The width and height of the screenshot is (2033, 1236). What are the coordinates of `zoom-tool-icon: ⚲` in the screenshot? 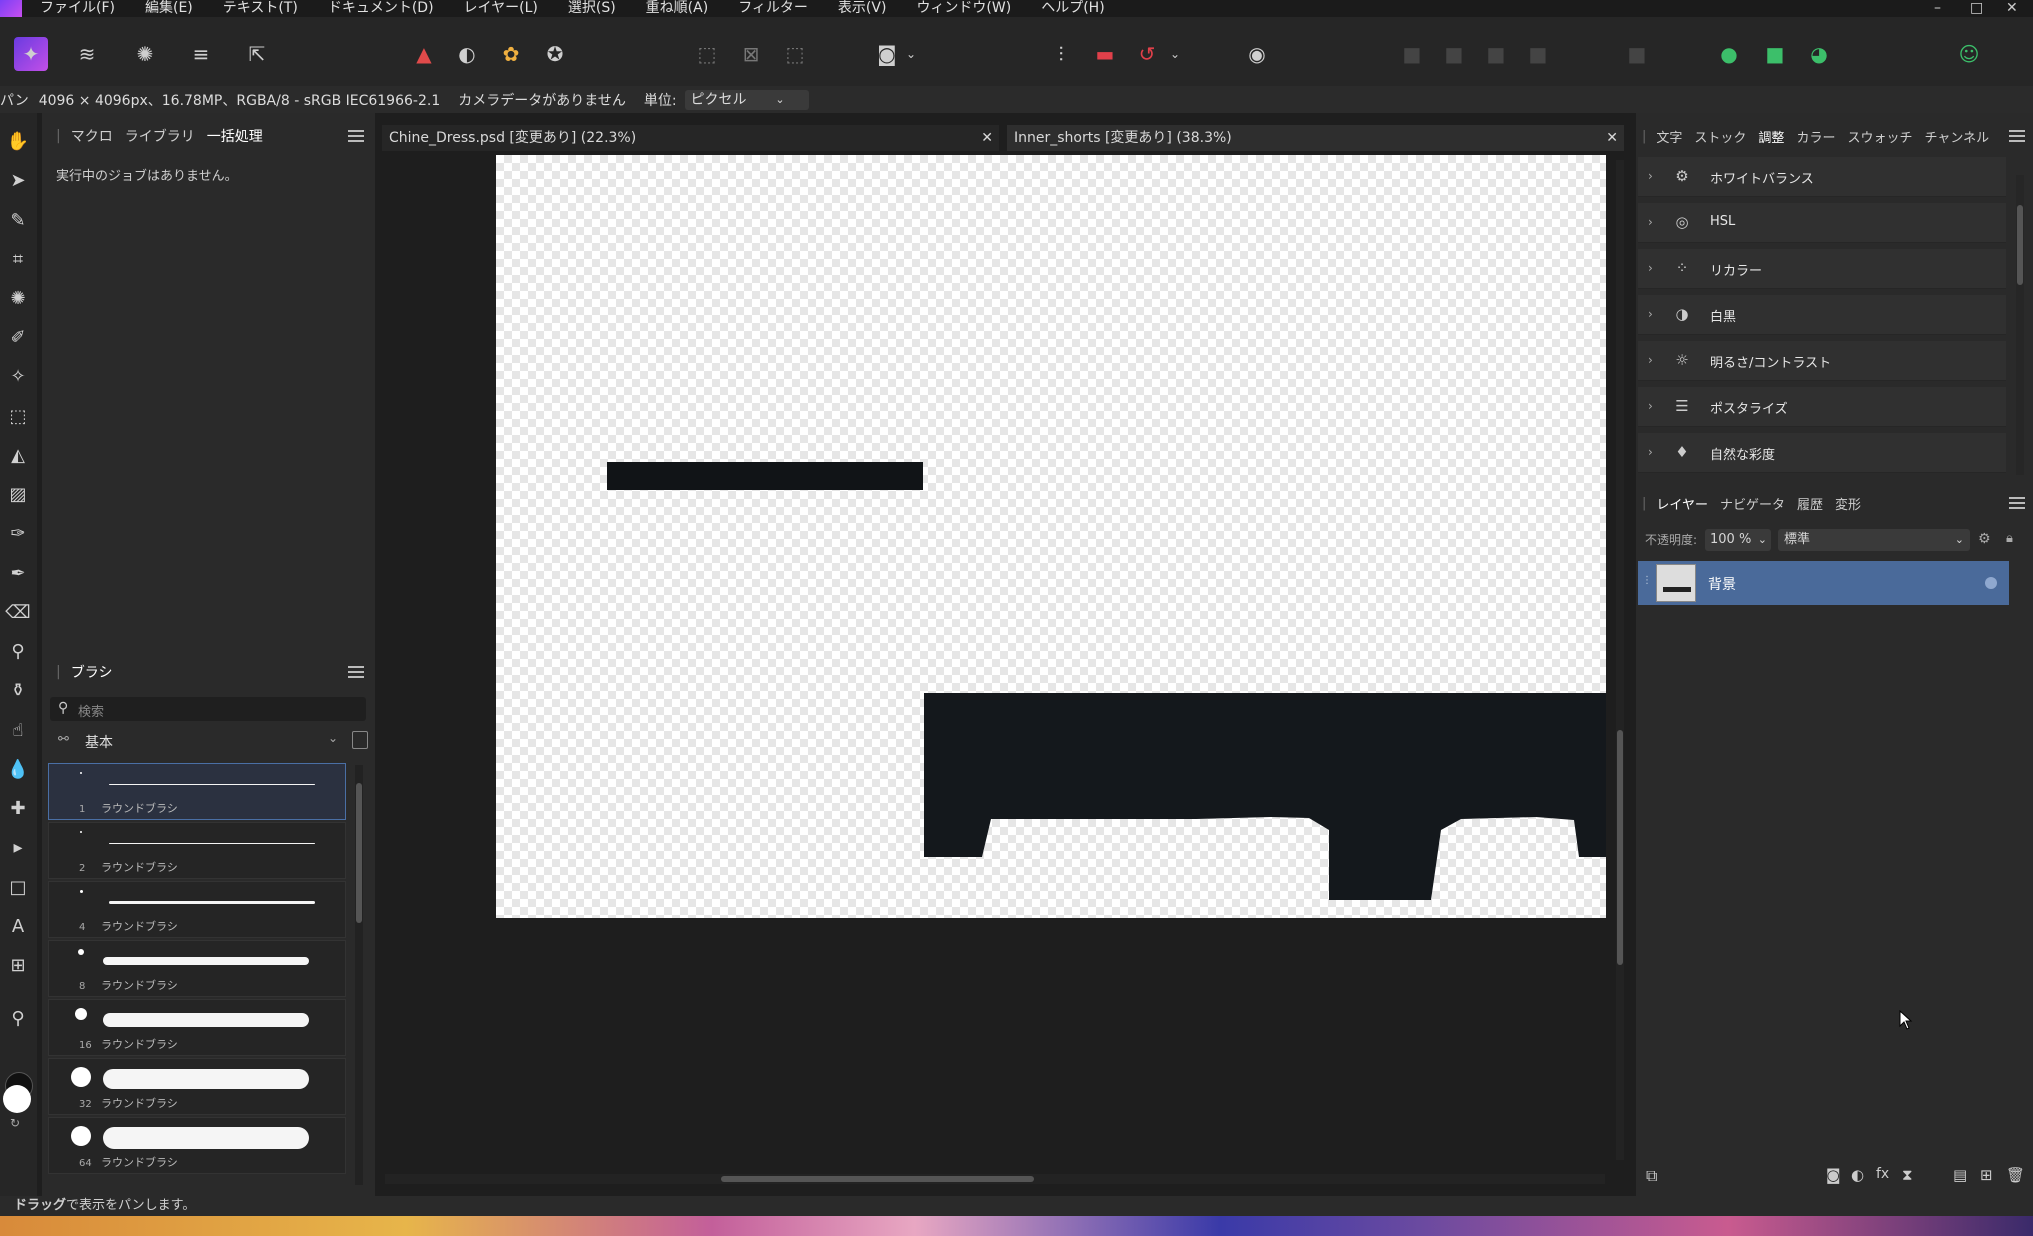 It's located at (18, 1018).